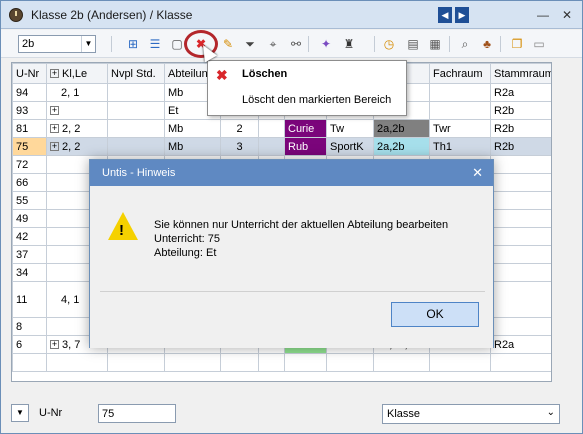 The image size is (583, 434). I want to click on table-cell: 75, so click(29, 146).